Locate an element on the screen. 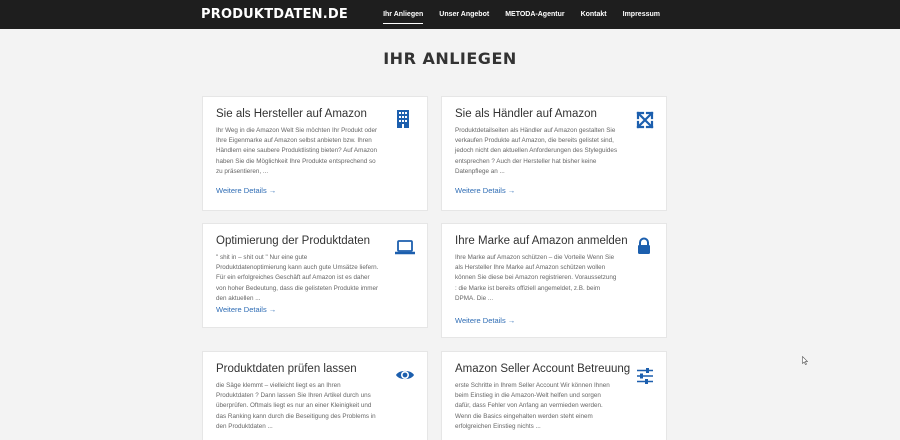 This screenshot has width=900, height=440. nav-kontakt: Kontakt is located at coordinates (594, 14).